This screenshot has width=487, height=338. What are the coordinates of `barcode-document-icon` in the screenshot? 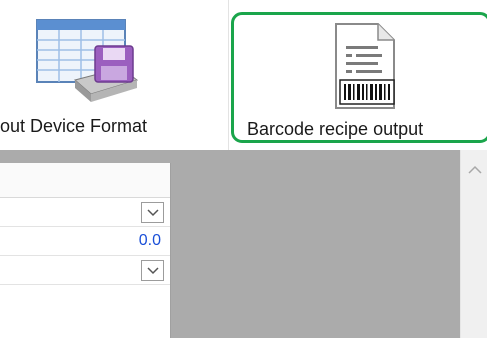 It's located at (365, 69).